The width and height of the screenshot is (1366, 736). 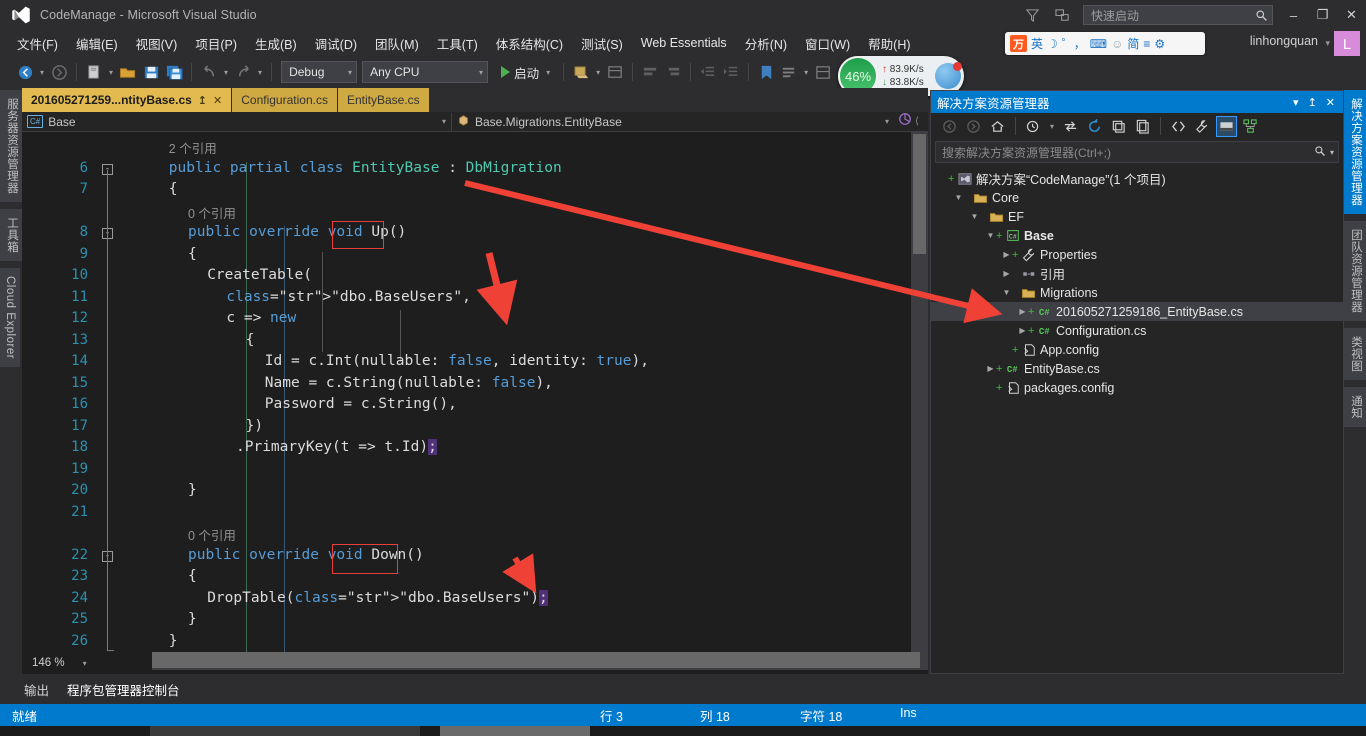 What do you see at coordinates (1117, 44) in the screenshot?
I see `ime-user-icon: ☺` at bounding box center [1117, 44].